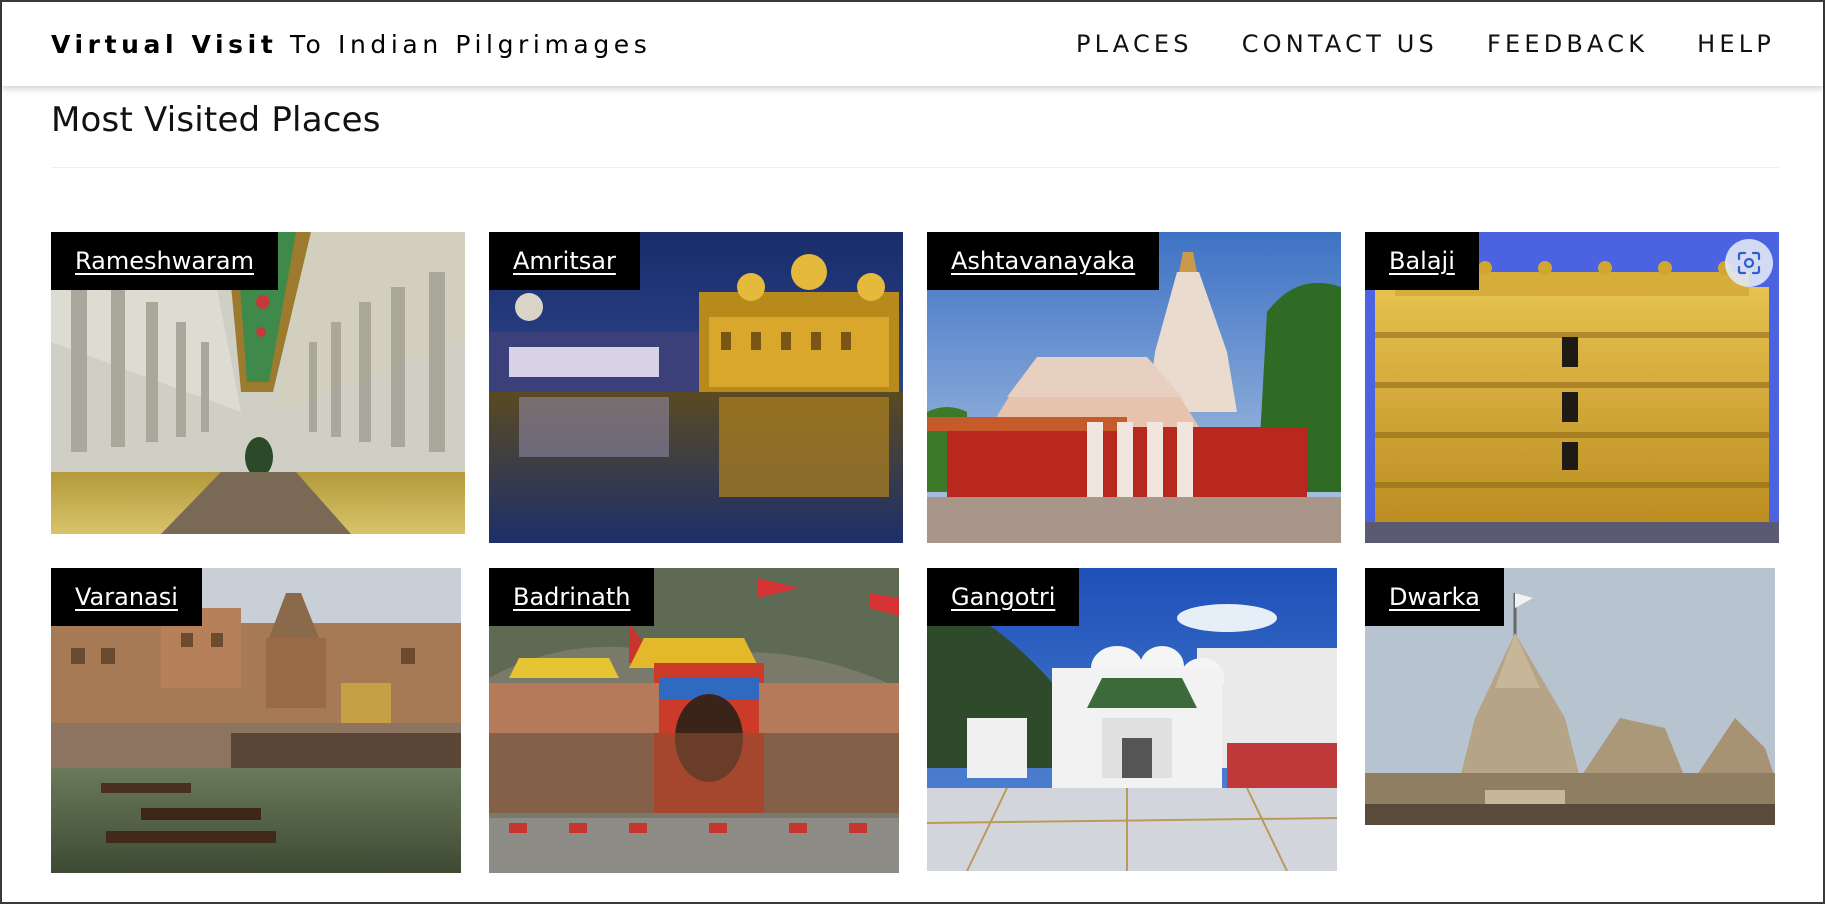 The image size is (1825, 904). What do you see at coordinates (1736, 44) in the screenshot?
I see `nav-help-link: HELP` at bounding box center [1736, 44].